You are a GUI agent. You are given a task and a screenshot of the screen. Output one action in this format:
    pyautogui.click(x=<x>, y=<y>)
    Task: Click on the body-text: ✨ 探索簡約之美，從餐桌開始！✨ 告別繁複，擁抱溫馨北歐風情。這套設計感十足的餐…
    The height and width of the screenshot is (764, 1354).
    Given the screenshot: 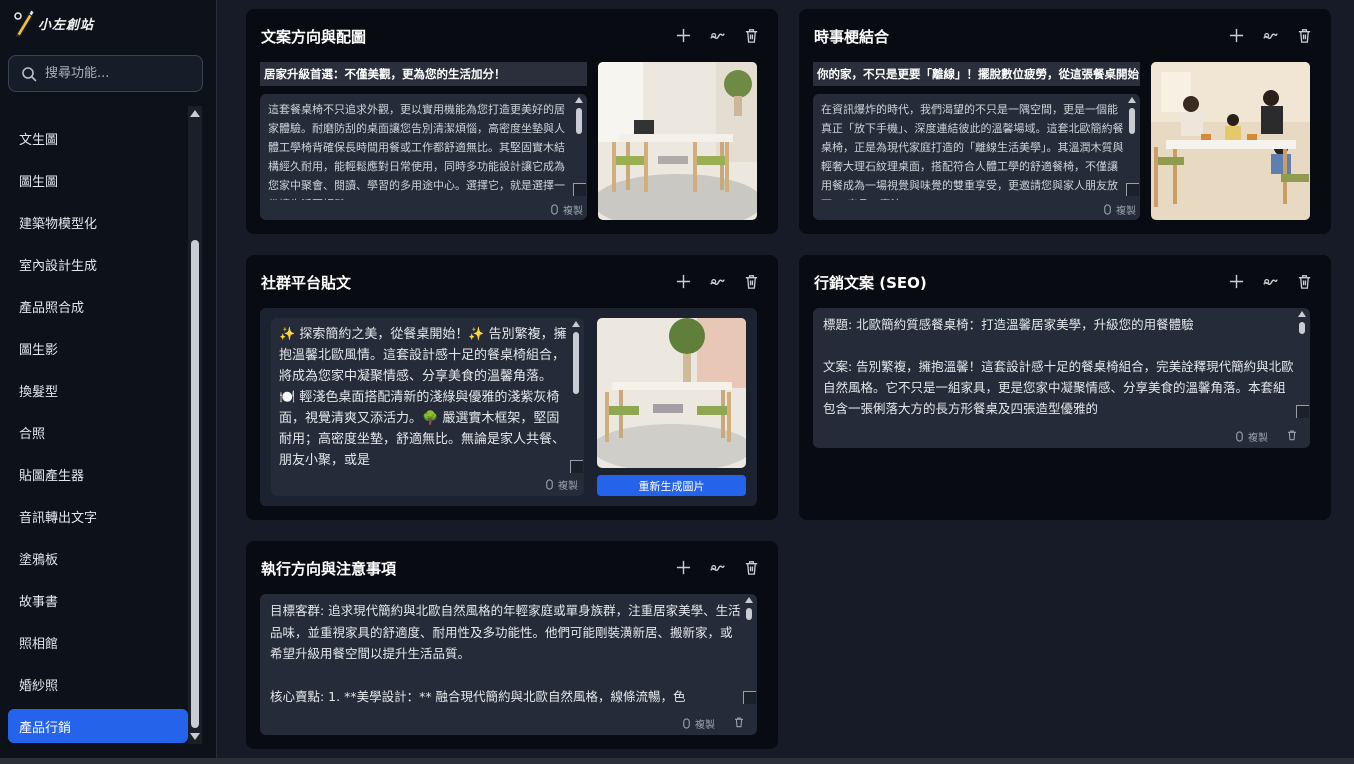 What is the action you would take?
    pyautogui.click(x=423, y=397)
    